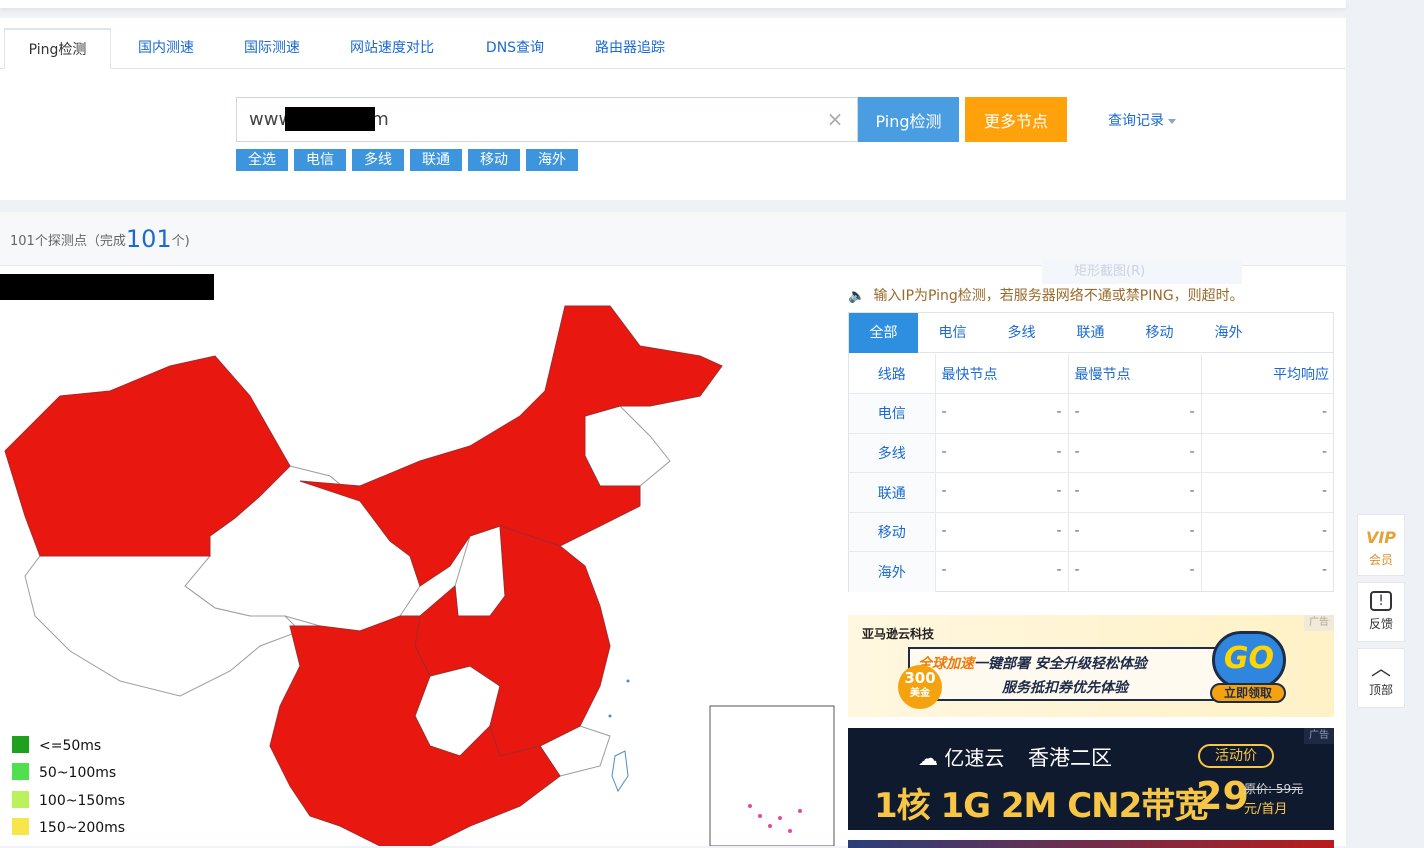 The image size is (1424, 848). I want to click on col-line: 线路, so click(892, 374).